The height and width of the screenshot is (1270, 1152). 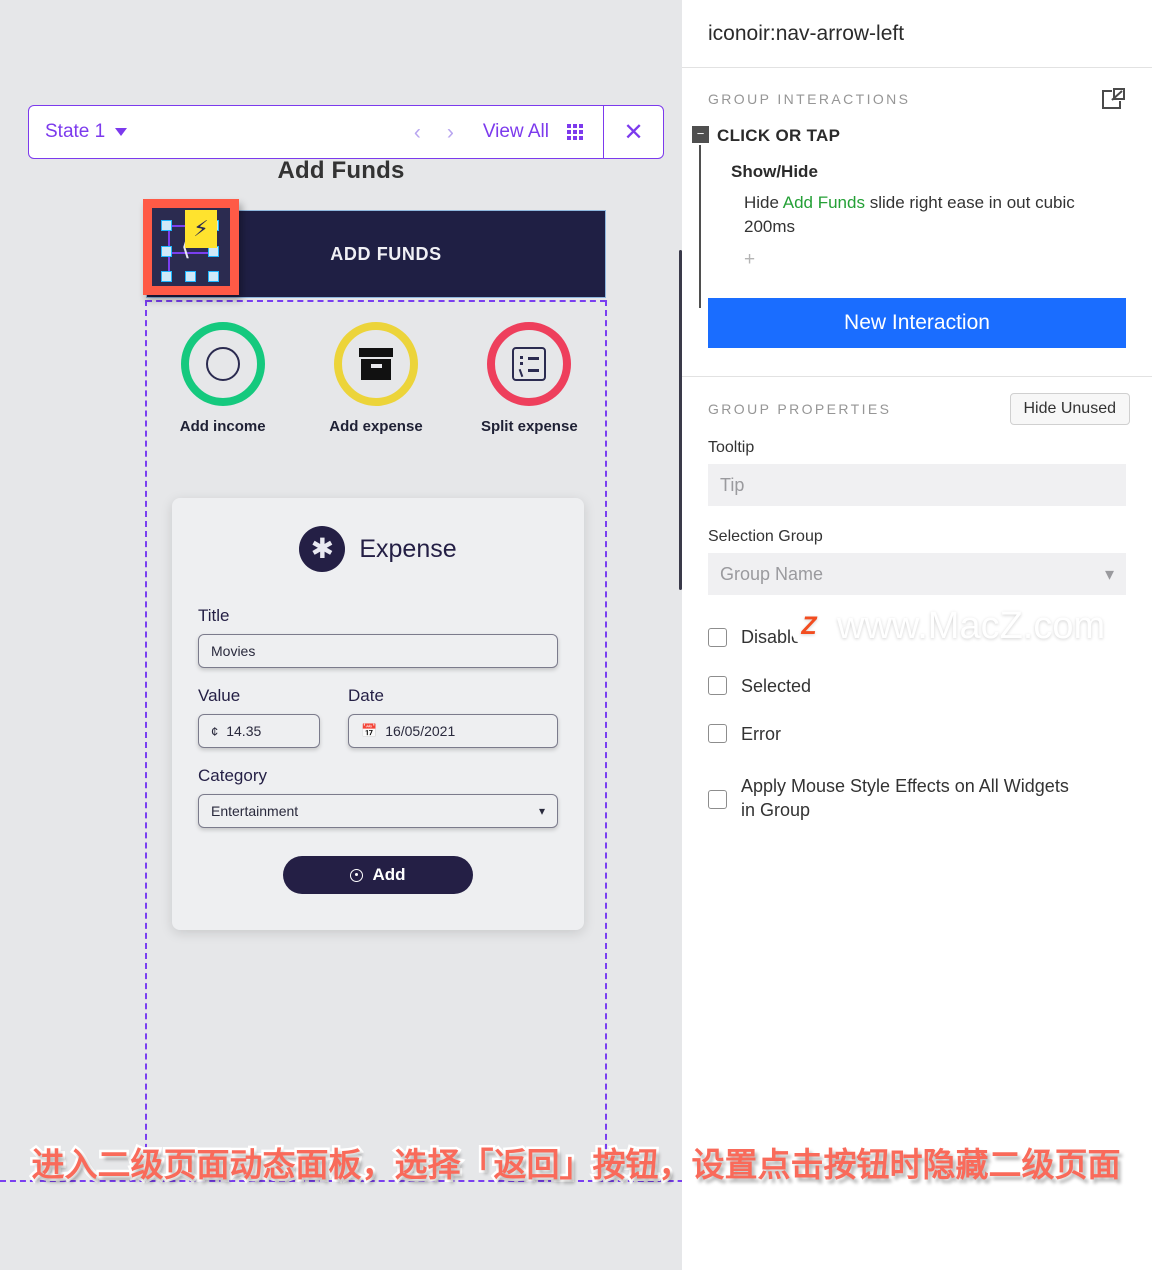 I want to click on action-target: Add Funds, so click(x=823, y=202).